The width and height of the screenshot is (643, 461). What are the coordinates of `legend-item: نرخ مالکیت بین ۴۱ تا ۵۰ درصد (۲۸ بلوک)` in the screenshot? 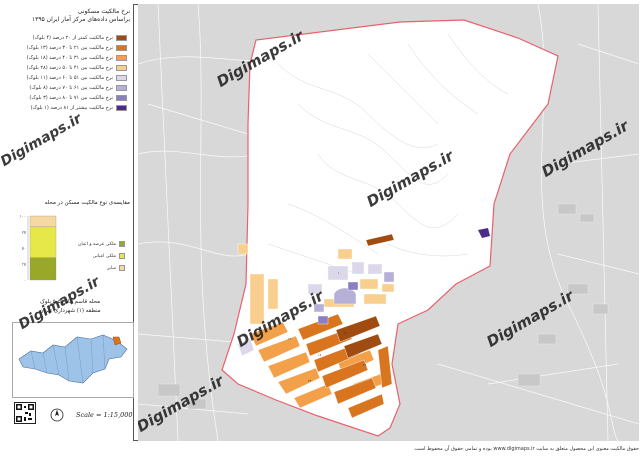 It's located at (68, 68).